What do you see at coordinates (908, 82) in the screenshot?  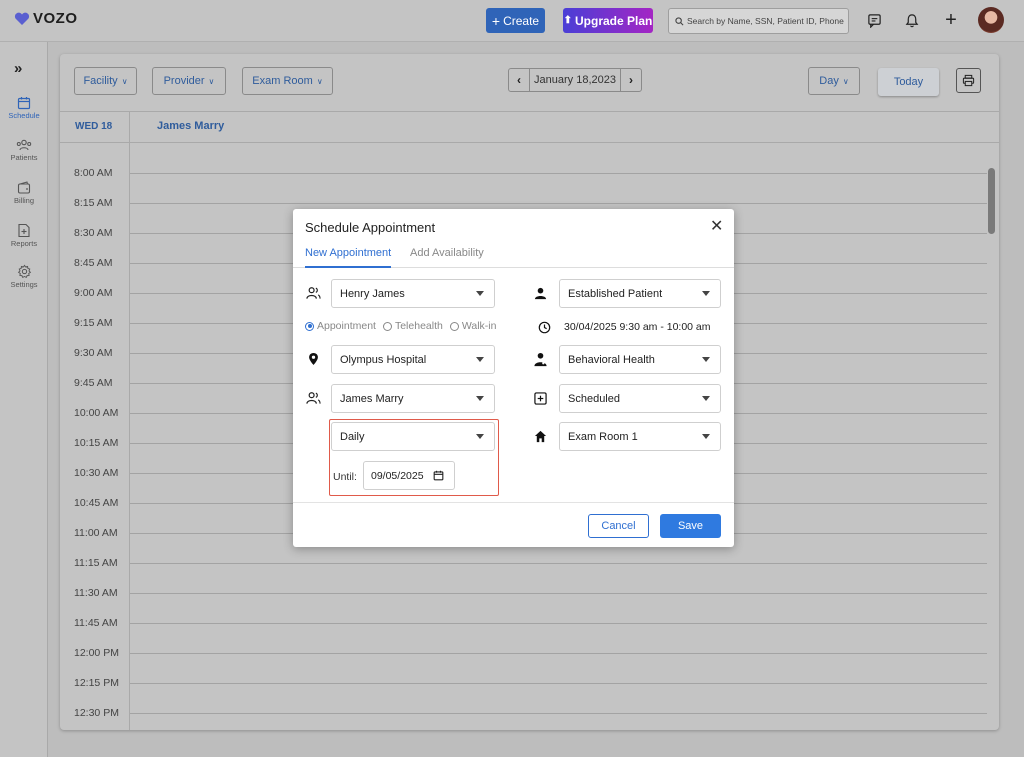 I see `today-button: Today` at bounding box center [908, 82].